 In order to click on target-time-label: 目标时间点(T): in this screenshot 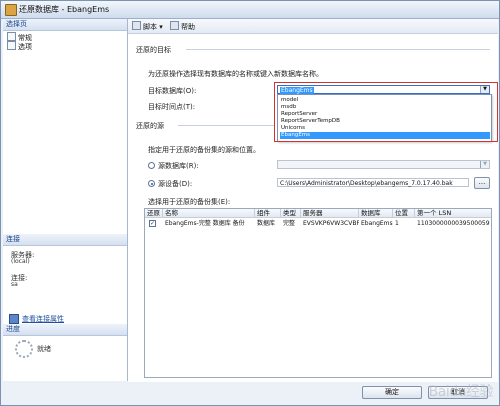, I will do `click(172, 107)`.